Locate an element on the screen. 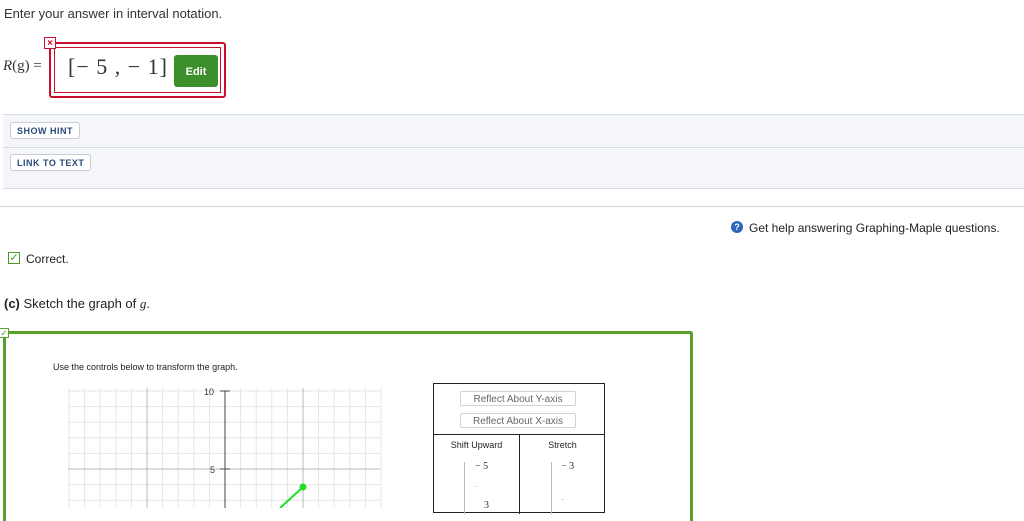 Image resolution: width=1024 pixels, height=521 pixels. range-label: R(g) = is located at coordinates (22, 66).